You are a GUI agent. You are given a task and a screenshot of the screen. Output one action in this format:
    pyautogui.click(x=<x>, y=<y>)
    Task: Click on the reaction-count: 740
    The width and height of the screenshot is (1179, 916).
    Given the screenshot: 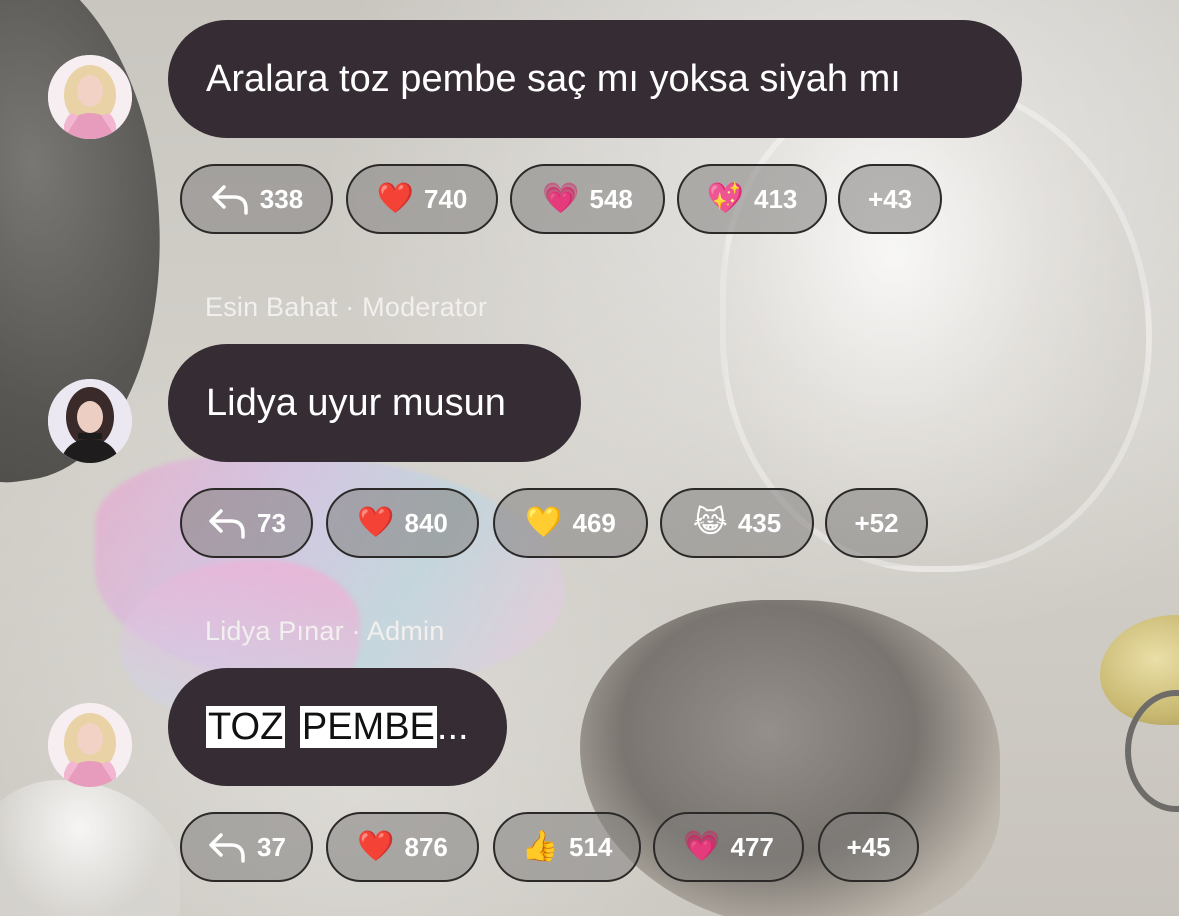 What is the action you would take?
    pyautogui.click(x=445, y=198)
    